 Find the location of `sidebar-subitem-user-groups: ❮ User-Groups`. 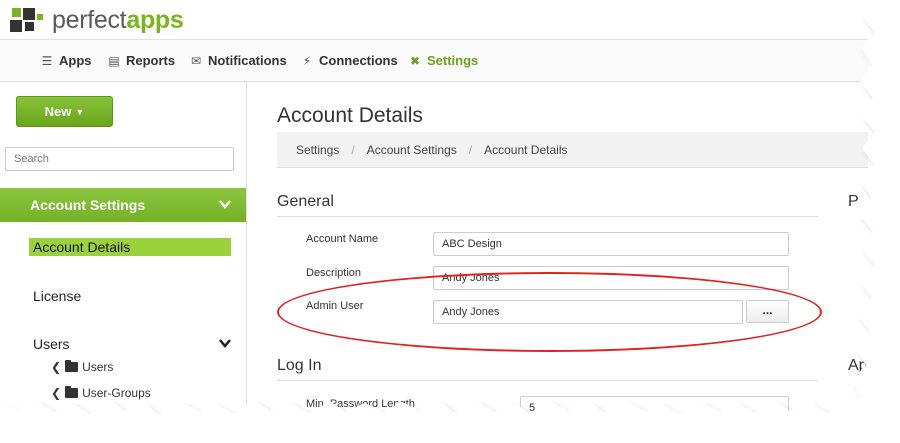

sidebar-subitem-user-groups: ❮ User-Groups is located at coordinates (101, 393).